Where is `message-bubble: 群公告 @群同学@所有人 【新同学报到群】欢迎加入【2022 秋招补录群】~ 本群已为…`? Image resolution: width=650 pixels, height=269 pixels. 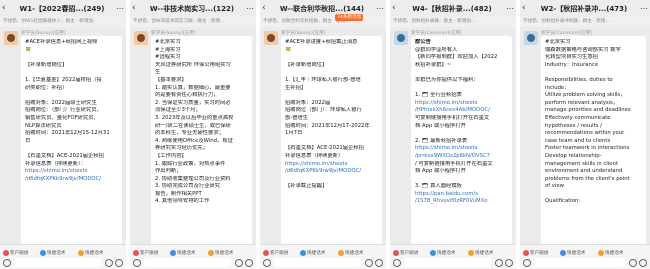
message-bubble: 群公告 @群同学@所有人 【新同学报到群】欢迎加入【2022 秋招补录群】~ 本群已为… is located at coordinates (461, 140).